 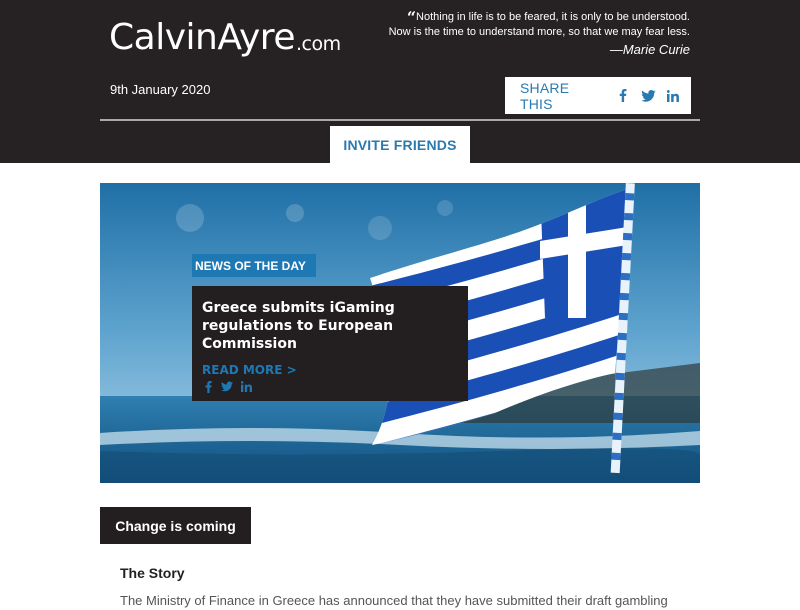 I want to click on story-heading: The Story, so click(x=152, y=573).